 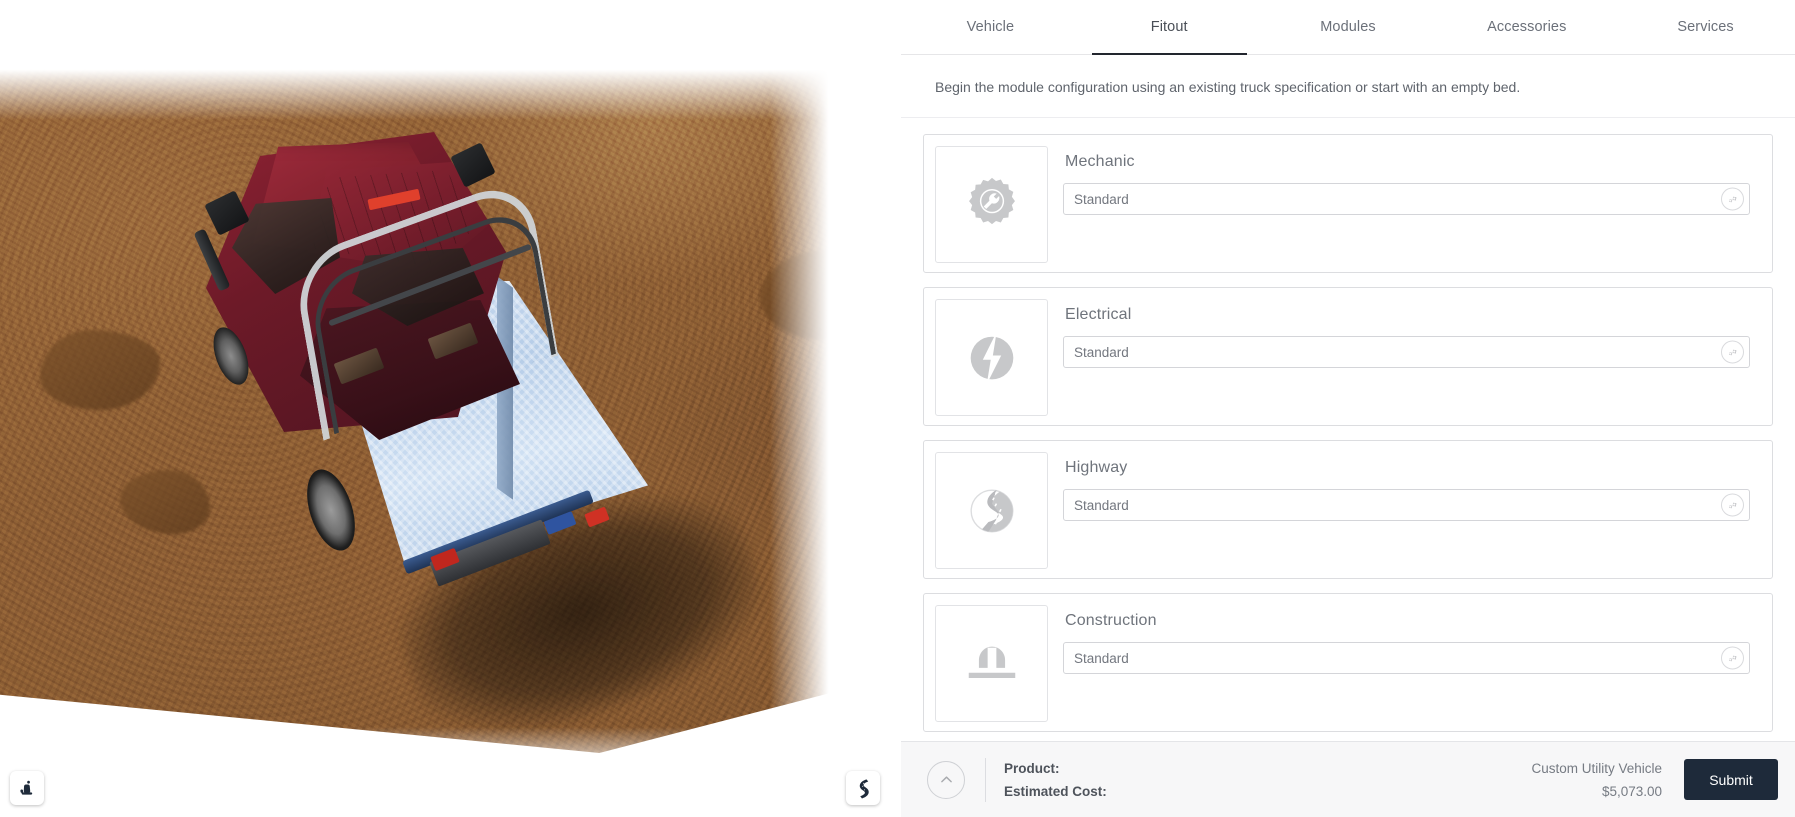 I want to click on spec-card-electrical: Electrical Standard, so click(x=1348, y=356).